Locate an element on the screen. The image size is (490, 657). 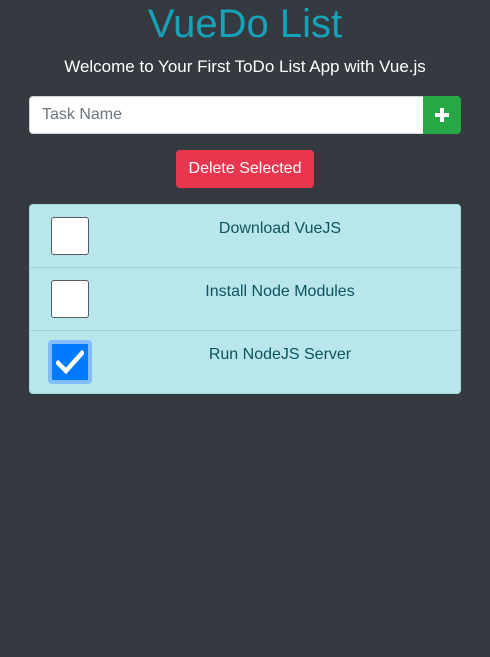
task-item: Download VueJS is located at coordinates (245, 236).